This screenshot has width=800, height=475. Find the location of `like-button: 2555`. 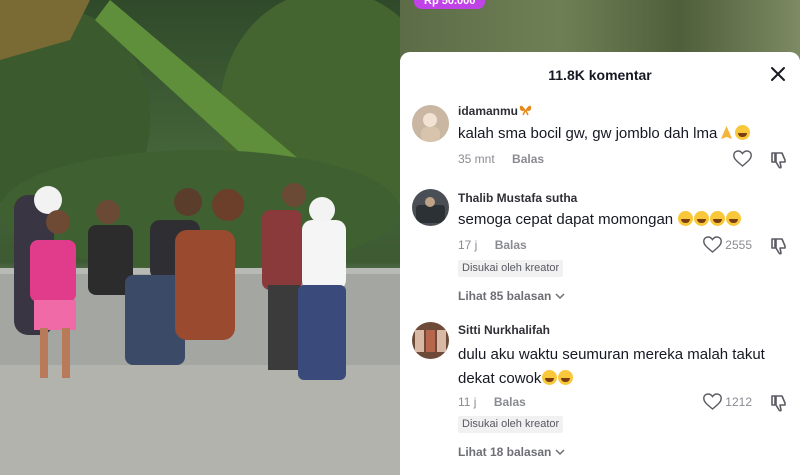

like-button: 2555 is located at coordinates (727, 244).